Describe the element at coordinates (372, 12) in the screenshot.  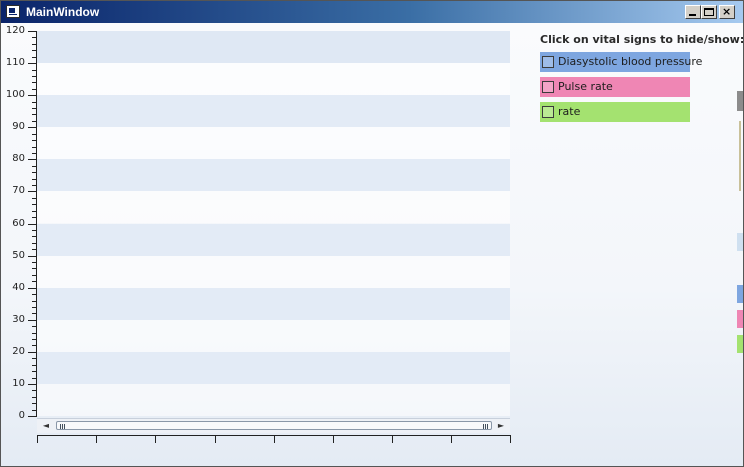
I see `title-bar: MainWindow ×` at that location.